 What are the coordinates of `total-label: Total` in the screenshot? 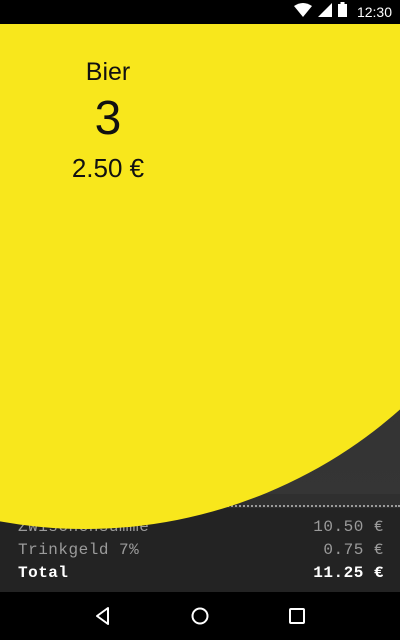 It's located at (43, 573).